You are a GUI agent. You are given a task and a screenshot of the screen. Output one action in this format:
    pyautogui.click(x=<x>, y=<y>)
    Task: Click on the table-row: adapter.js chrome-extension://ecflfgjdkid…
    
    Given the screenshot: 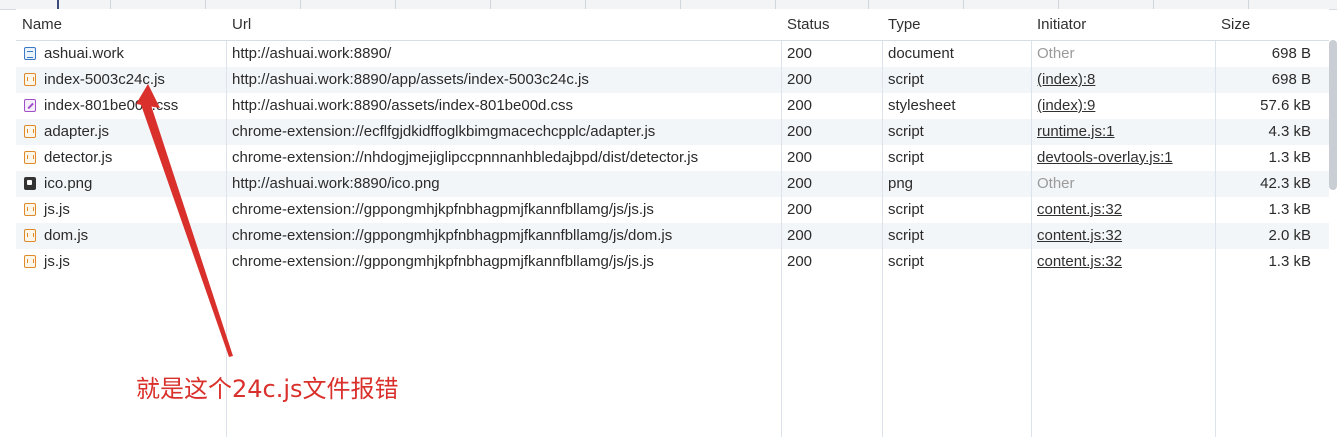 What is the action you would take?
    pyautogui.click(x=672, y=132)
    